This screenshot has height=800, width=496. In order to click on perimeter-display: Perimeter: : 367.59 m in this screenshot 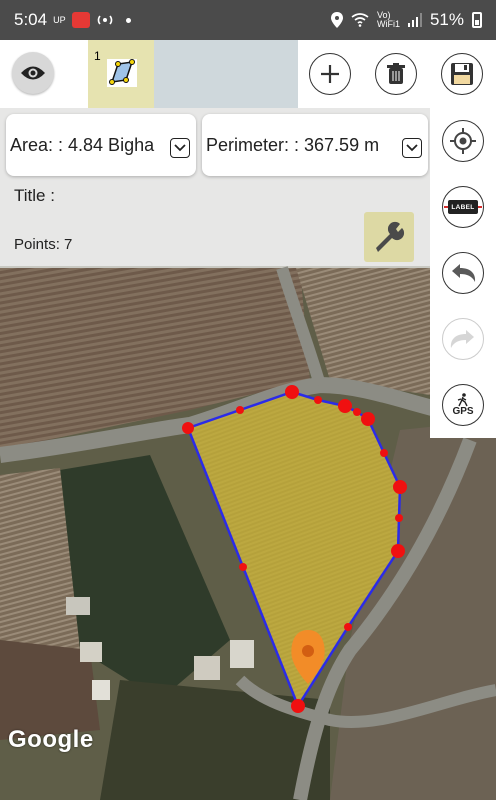, I will do `click(315, 145)`.